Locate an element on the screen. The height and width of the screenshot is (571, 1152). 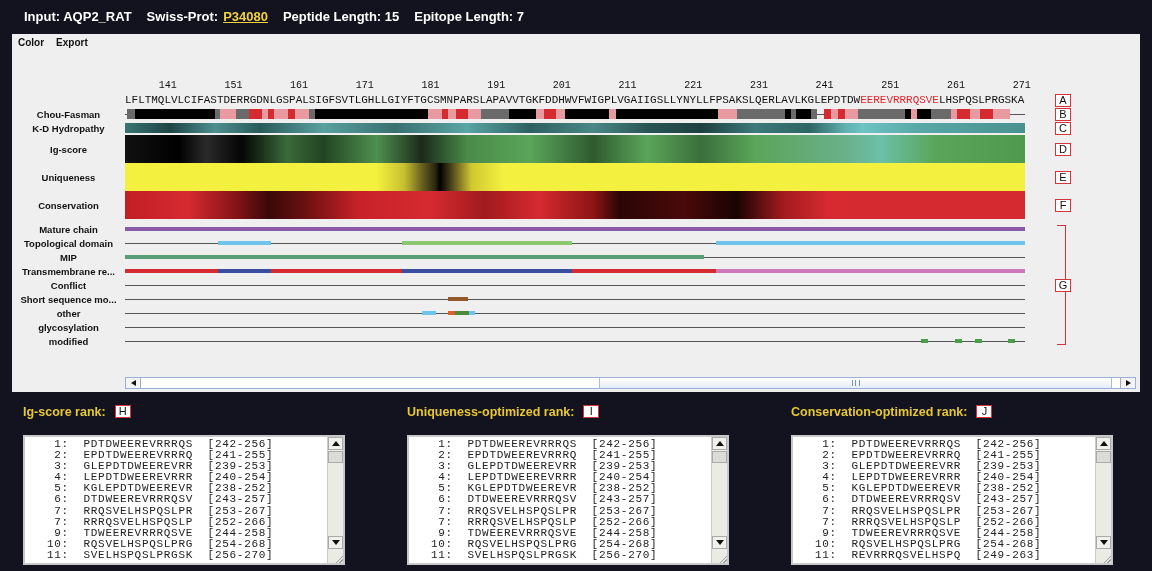
features-marker: G is located at coordinates (1063, 285).